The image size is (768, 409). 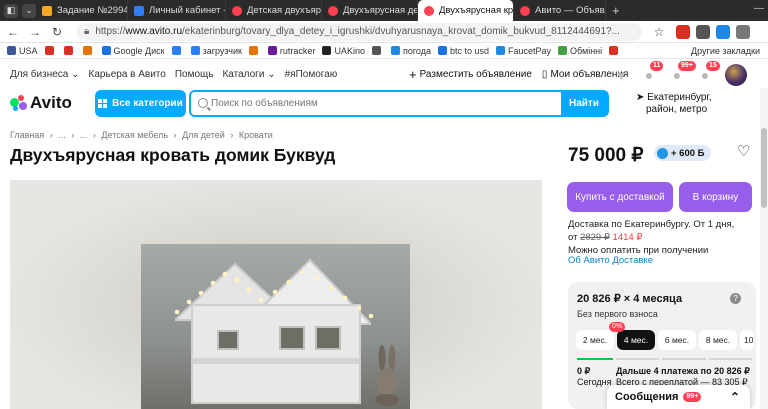 What do you see at coordinates (466, 10) in the screenshot?
I see `browser-tab-active: Двухъярусная кро ✕` at bounding box center [466, 10].